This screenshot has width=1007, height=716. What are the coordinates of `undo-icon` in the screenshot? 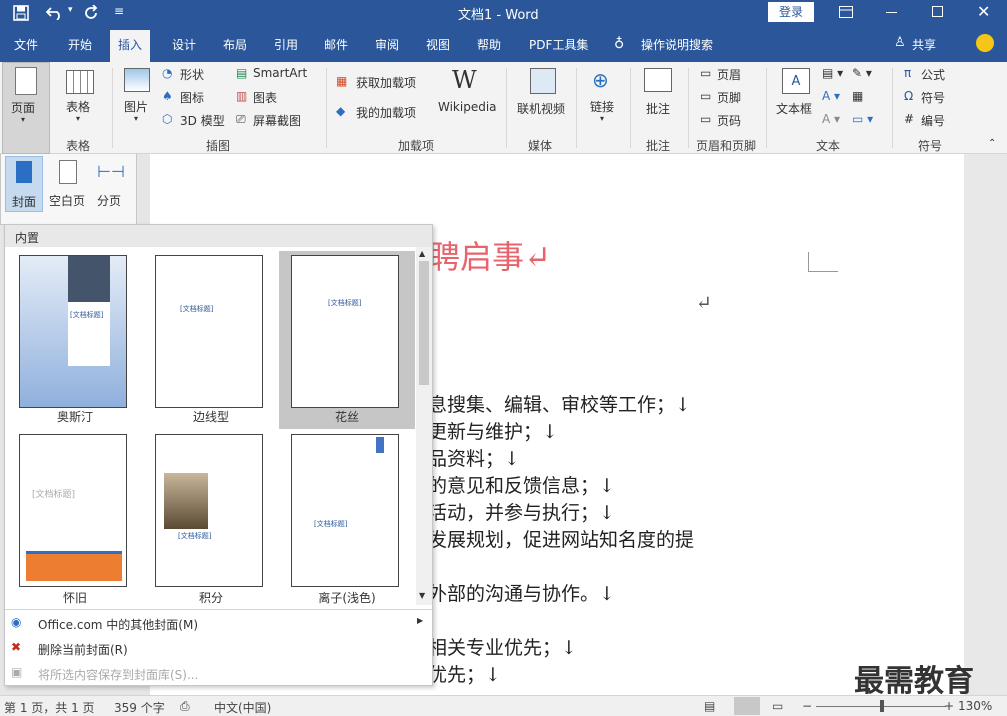 It's located at (55, 13).